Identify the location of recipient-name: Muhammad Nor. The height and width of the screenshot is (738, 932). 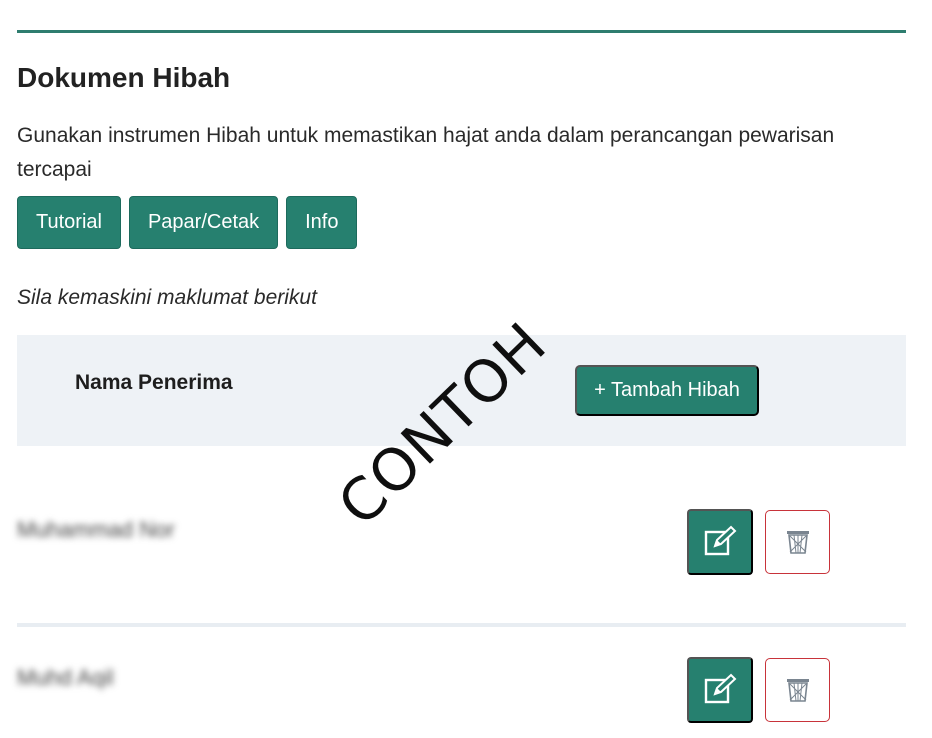
(96, 529).